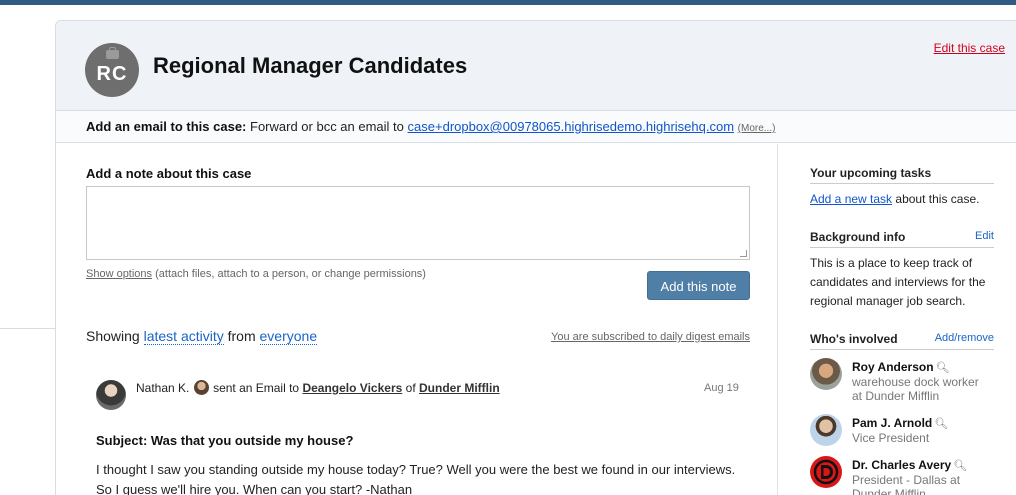 The height and width of the screenshot is (495, 1016). Describe the element at coordinates (508, 2) in the screenshot. I see `top-accent-bar` at that location.